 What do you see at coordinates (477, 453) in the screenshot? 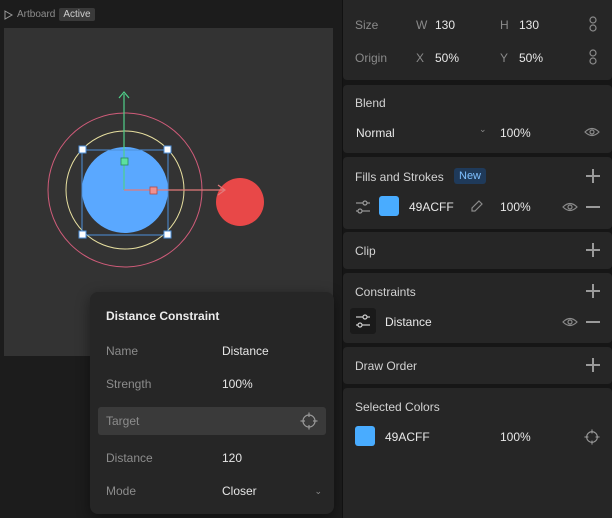
I see `selected-colors-section: Selected Colors 49ACFF 100%` at bounding box center [477, 453].